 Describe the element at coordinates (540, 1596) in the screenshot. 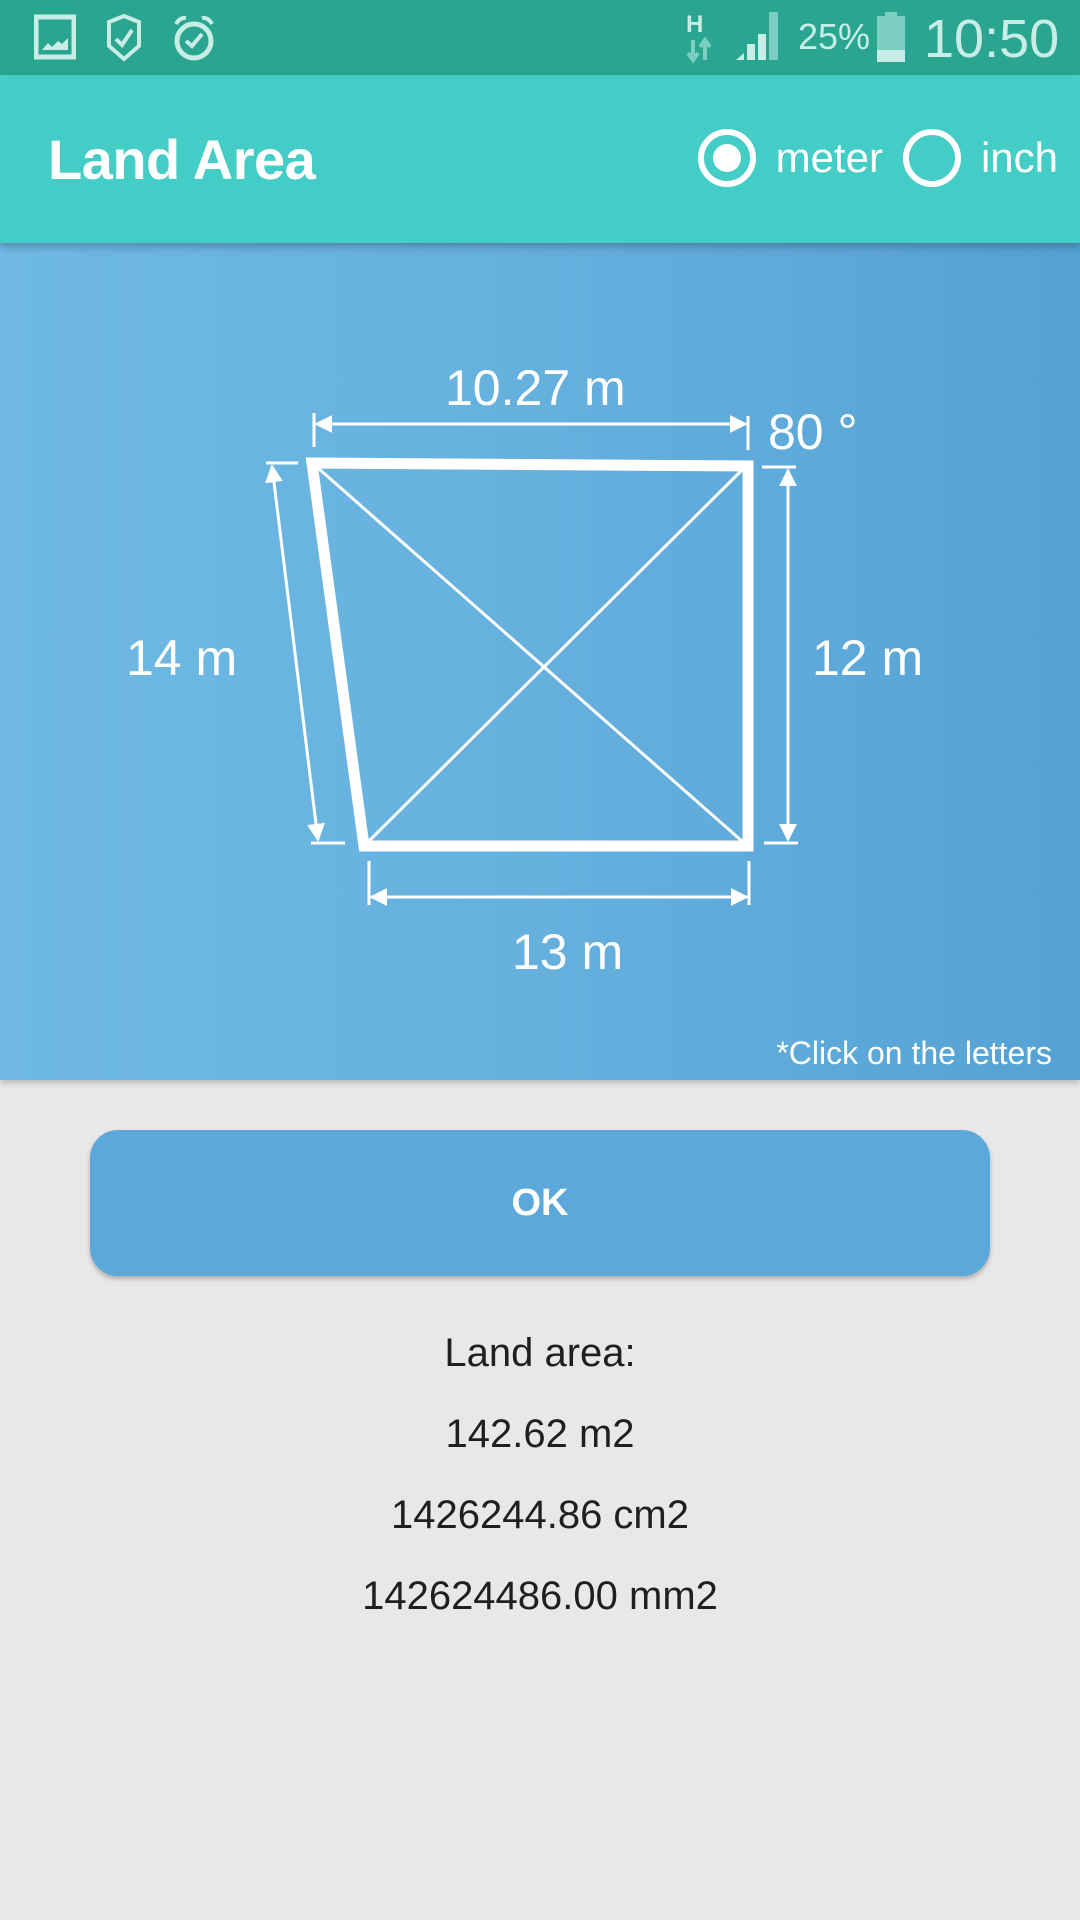

I see `result-mm2: 142624486.00 mm2` at that location.